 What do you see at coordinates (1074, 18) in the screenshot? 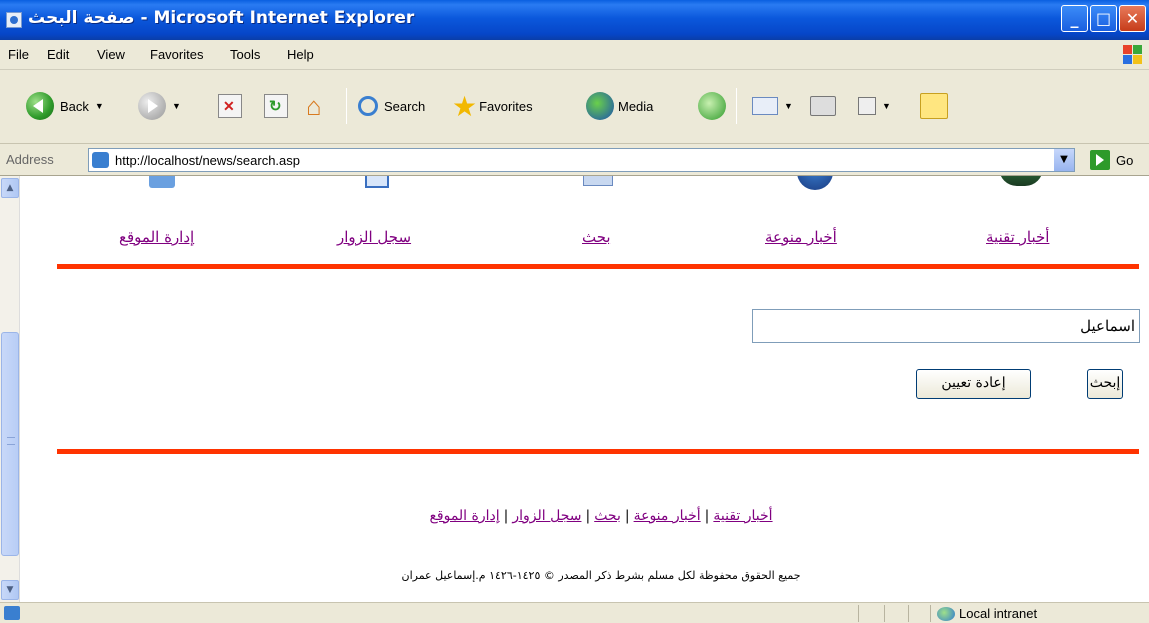
I see `minimize-button: _` at bounding box center [1074, 18].